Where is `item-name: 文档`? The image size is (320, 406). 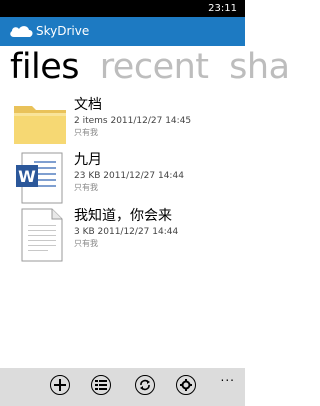
item-name: 文档 is located at coordinates (88, 105).